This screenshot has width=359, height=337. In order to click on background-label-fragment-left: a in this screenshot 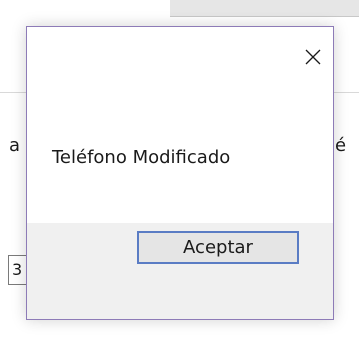, I will do `click(15, 145)`.